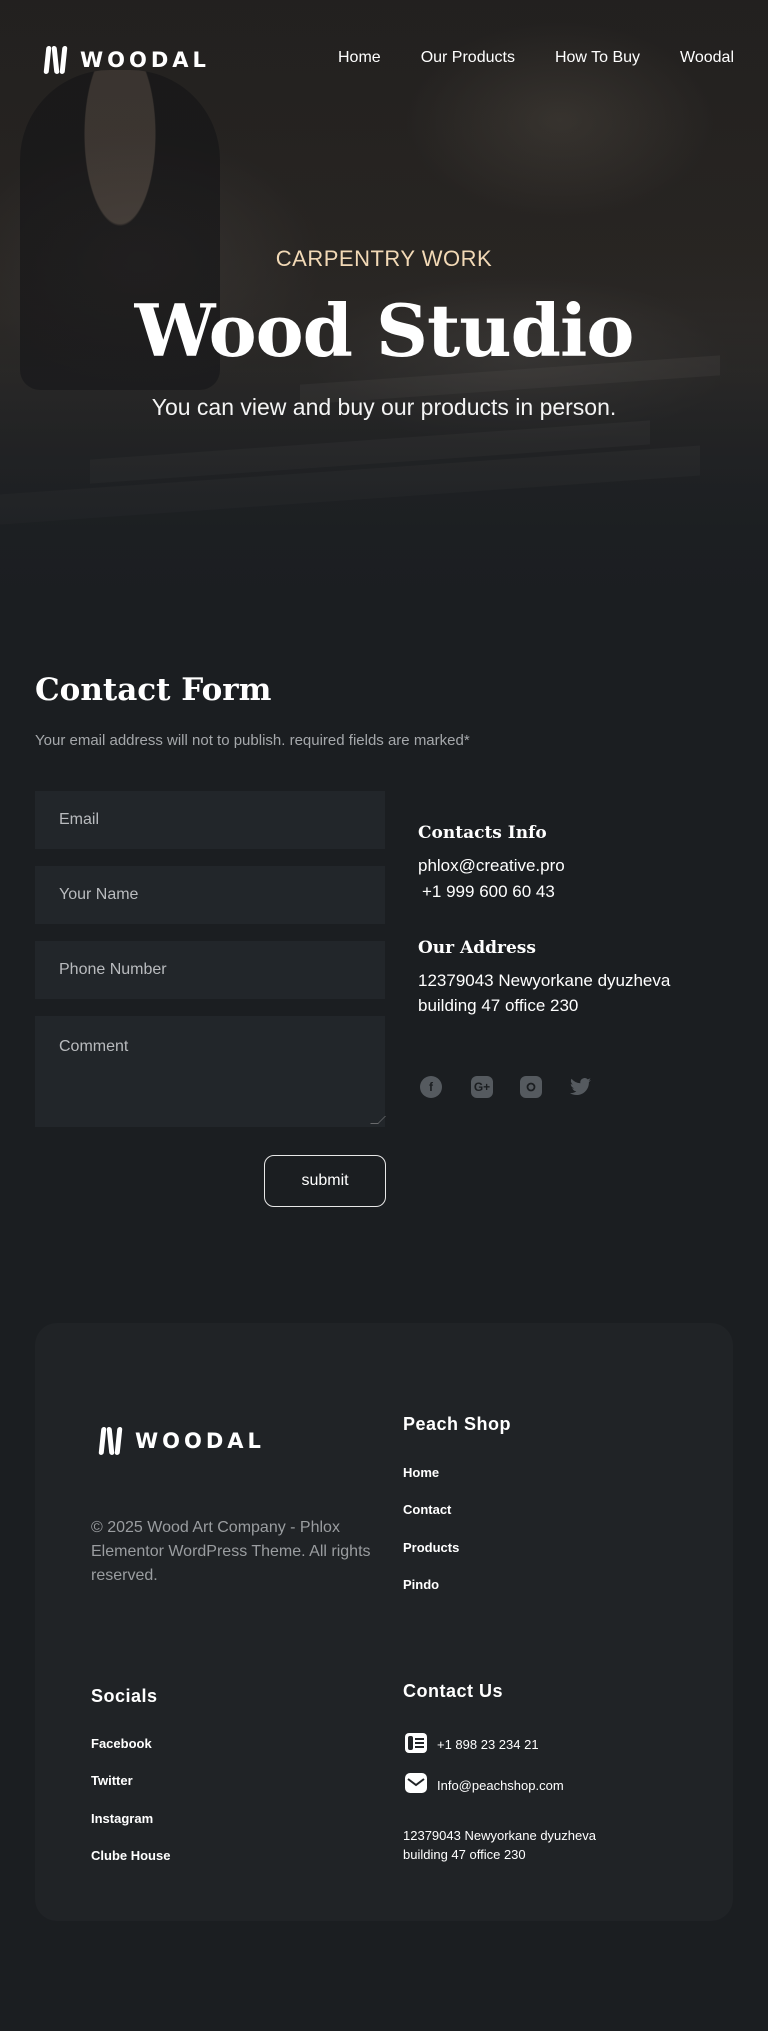  What do you see at coordinates (325, 1181) in the screenshot?
I see `submit-button: submit` at bounding box center [325, 1181].